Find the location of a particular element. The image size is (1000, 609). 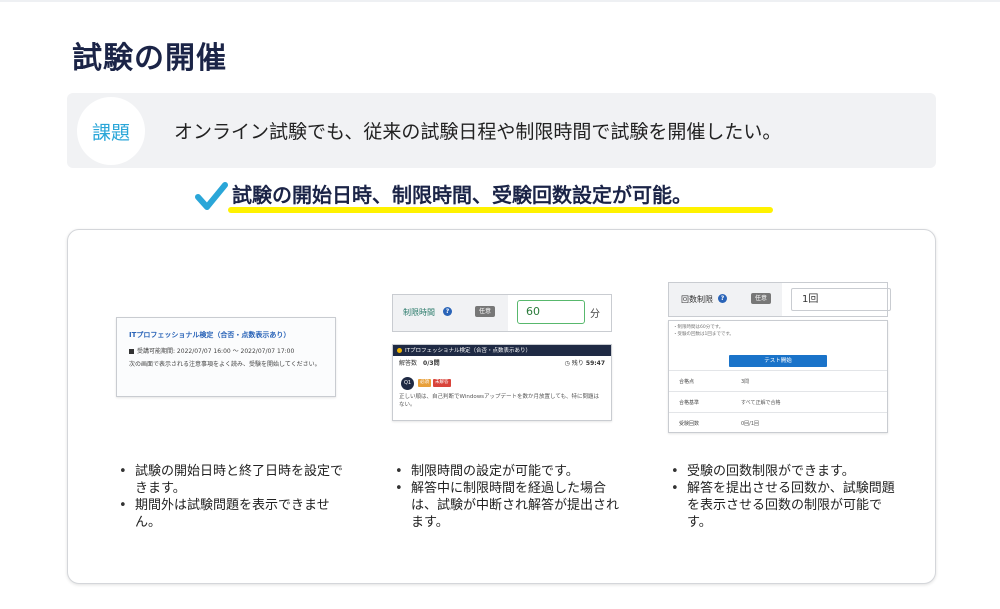

panel1-bullets: 試験の開始日時と終了日時を設定できます。 期間外は試験問題を表示できません。 is located at coordinates (230, 497).